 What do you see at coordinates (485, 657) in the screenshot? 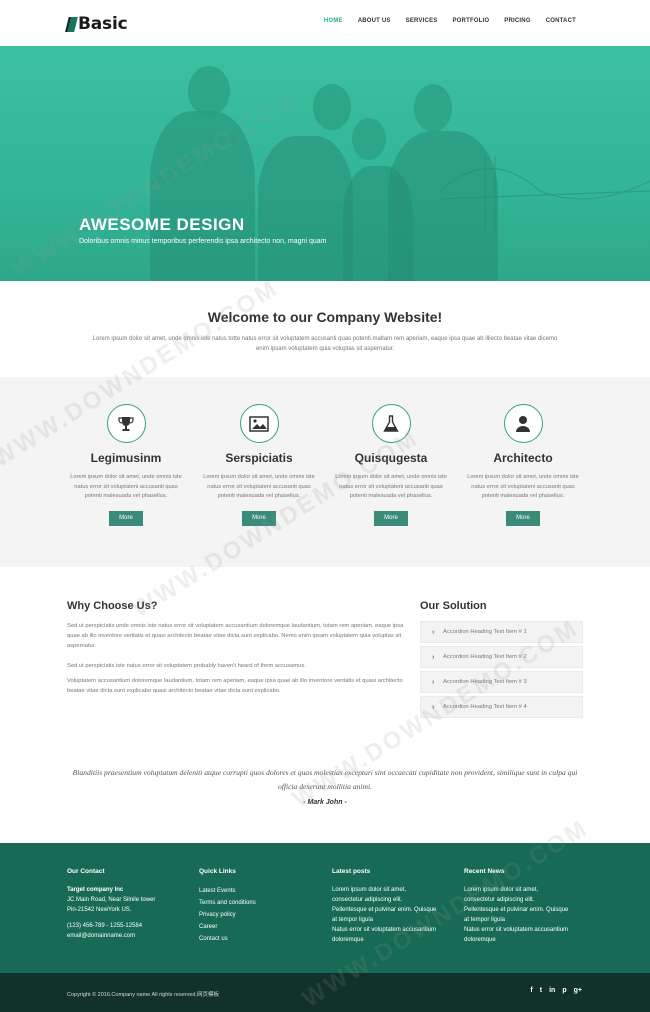
I see `accordion-label: Accordion Heading Text Item # 2` at bounding box center [485, 657].